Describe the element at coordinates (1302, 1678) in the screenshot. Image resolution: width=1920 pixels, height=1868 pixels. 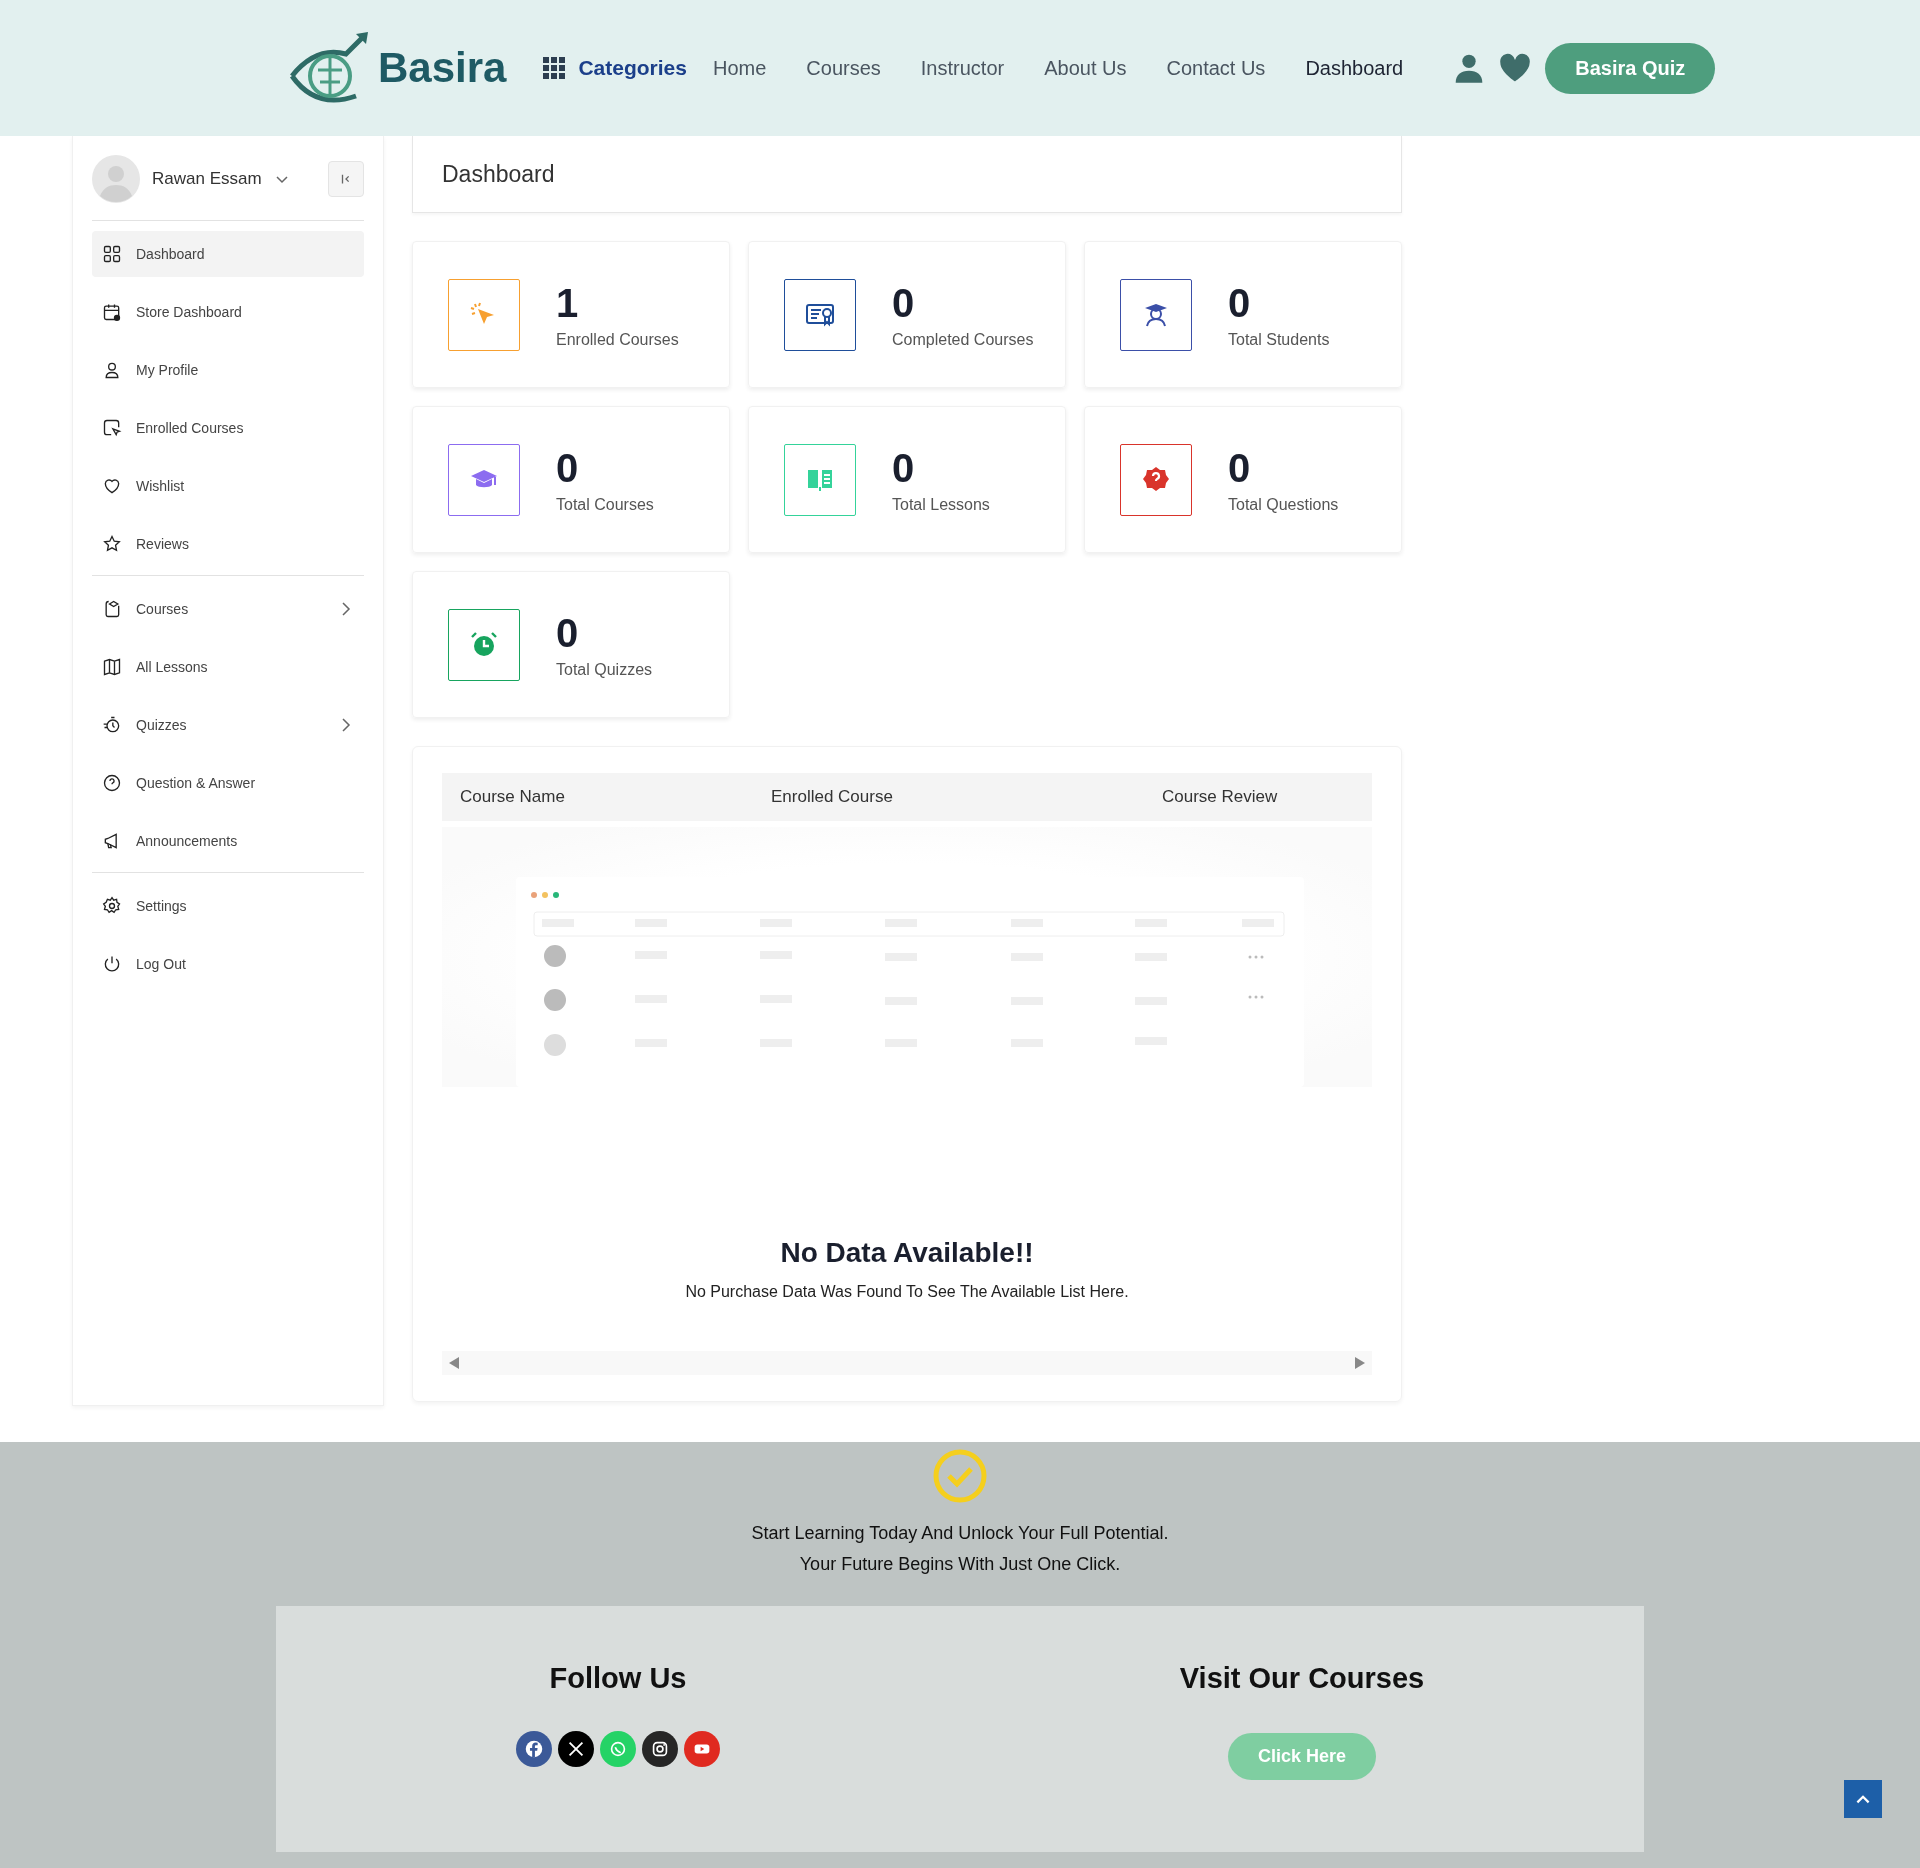
I see `courses-title: Visit Our Courses` at that location.